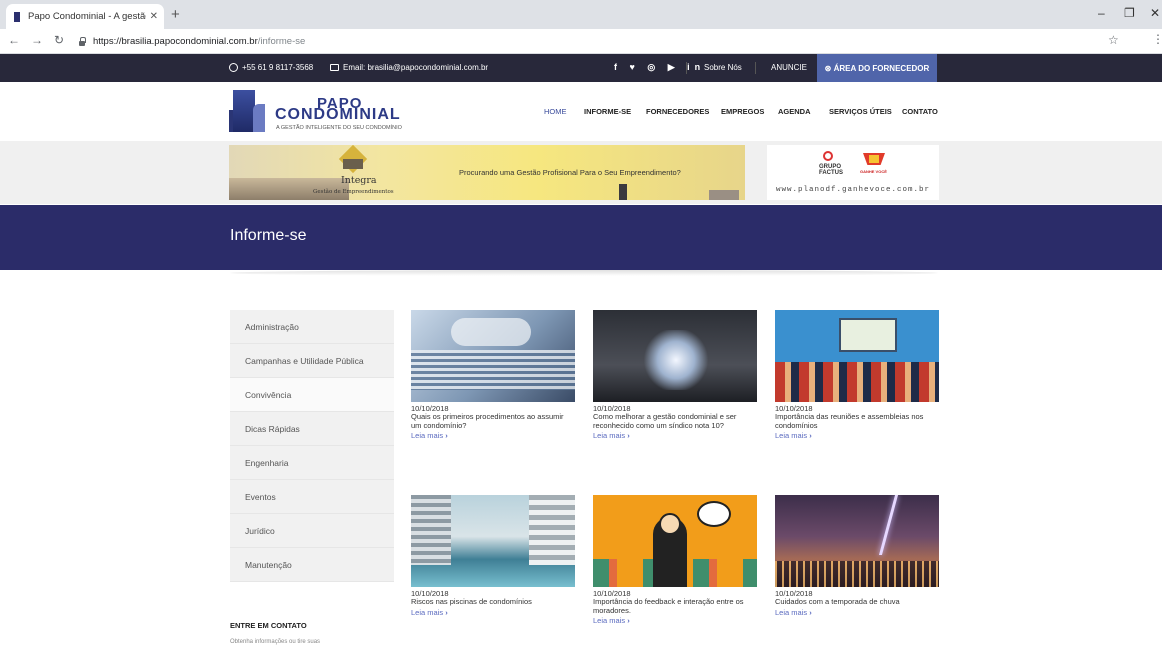 This screenshot has width=1162, height=645. What do you see at coordinates (416, 67) in the screenshot?
I see `email-address: Email: brasilia@papocondominial.com.br` at bounding box center [416, 67].